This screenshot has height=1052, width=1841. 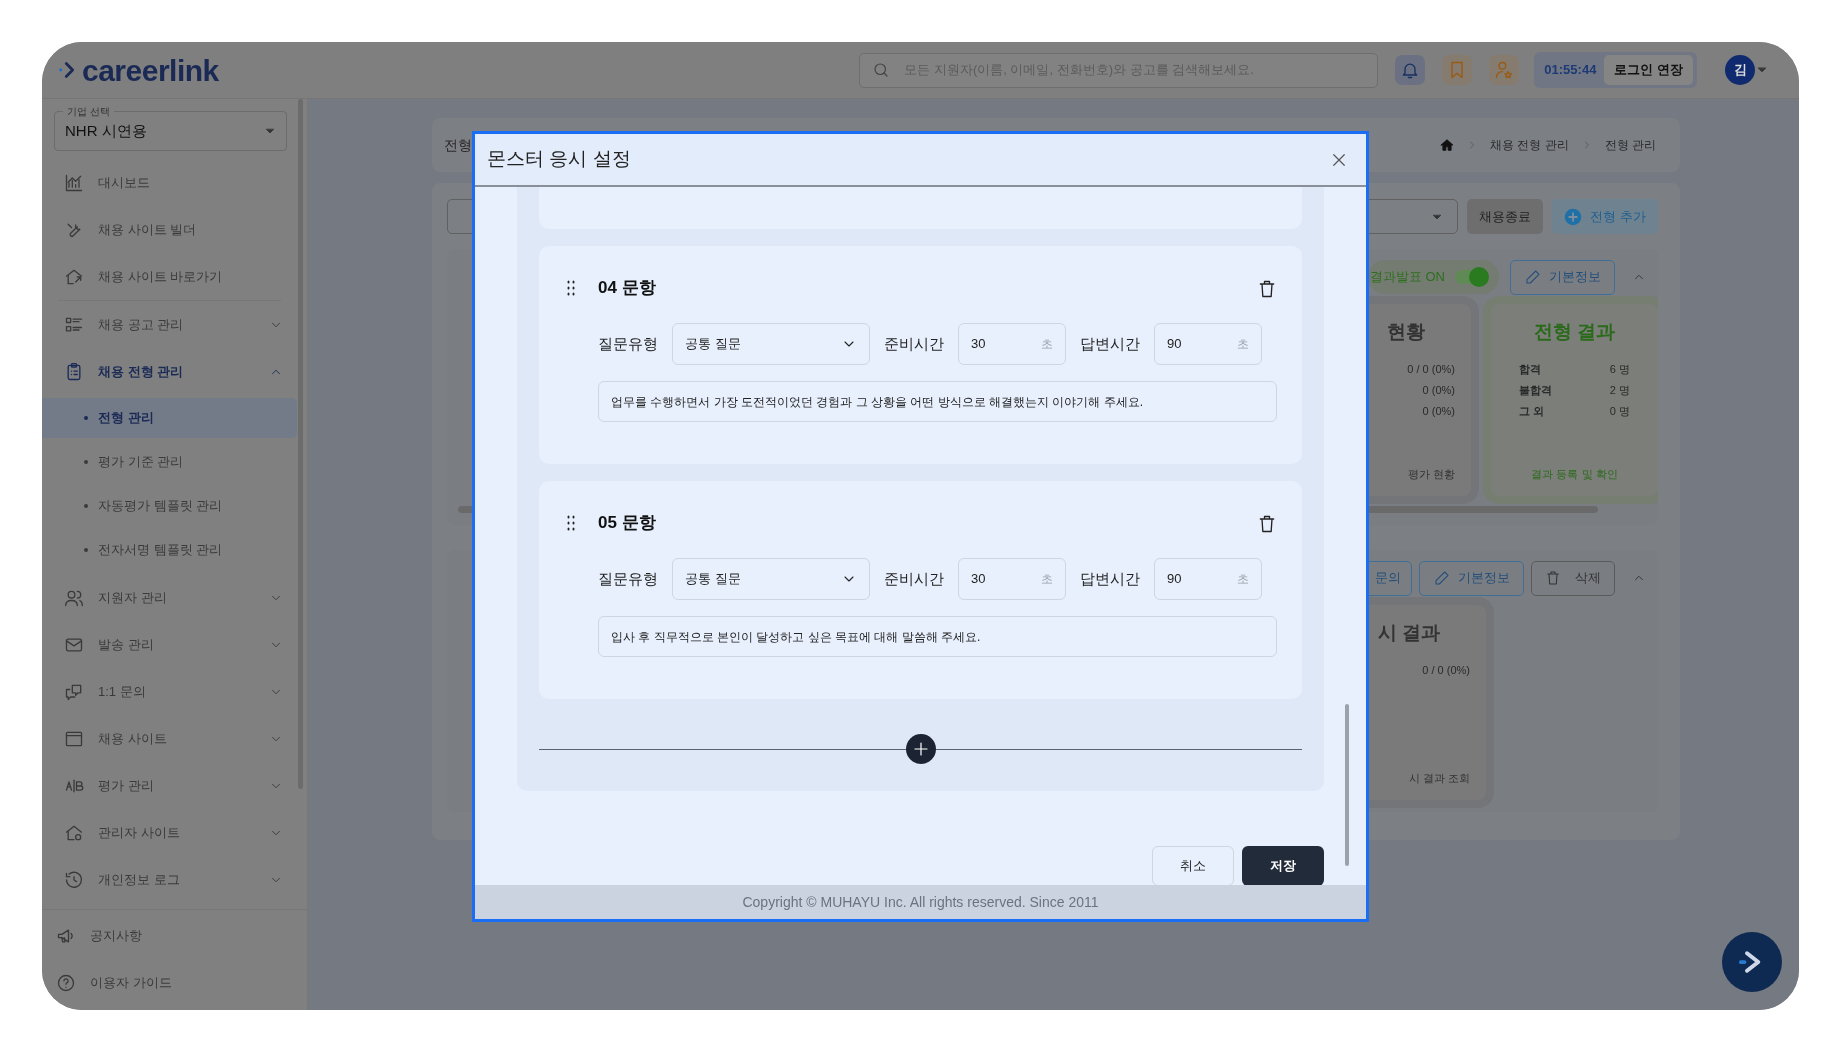 What do you see at coordinates (169, 832) in the screenshot?
I see `sidebar-item: 관리자 사이트` at bounding box center [169, 832].